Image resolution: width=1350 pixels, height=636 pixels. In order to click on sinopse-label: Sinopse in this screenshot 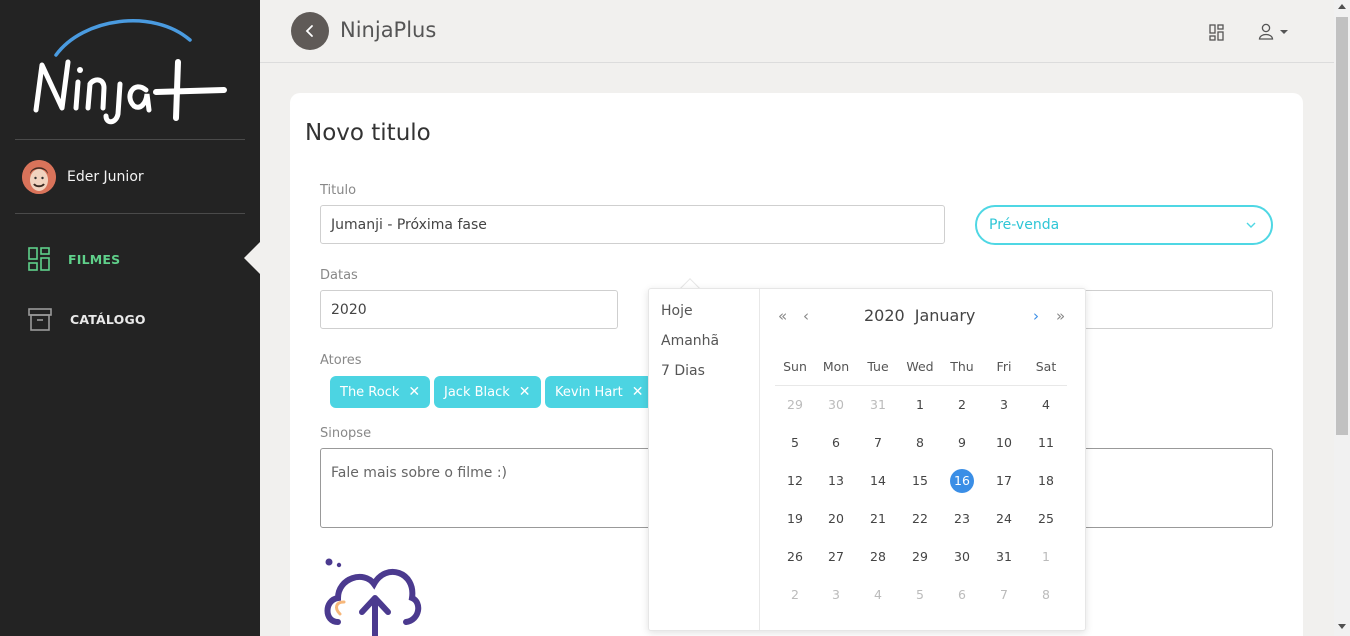, I will do `click(346, 433)`.